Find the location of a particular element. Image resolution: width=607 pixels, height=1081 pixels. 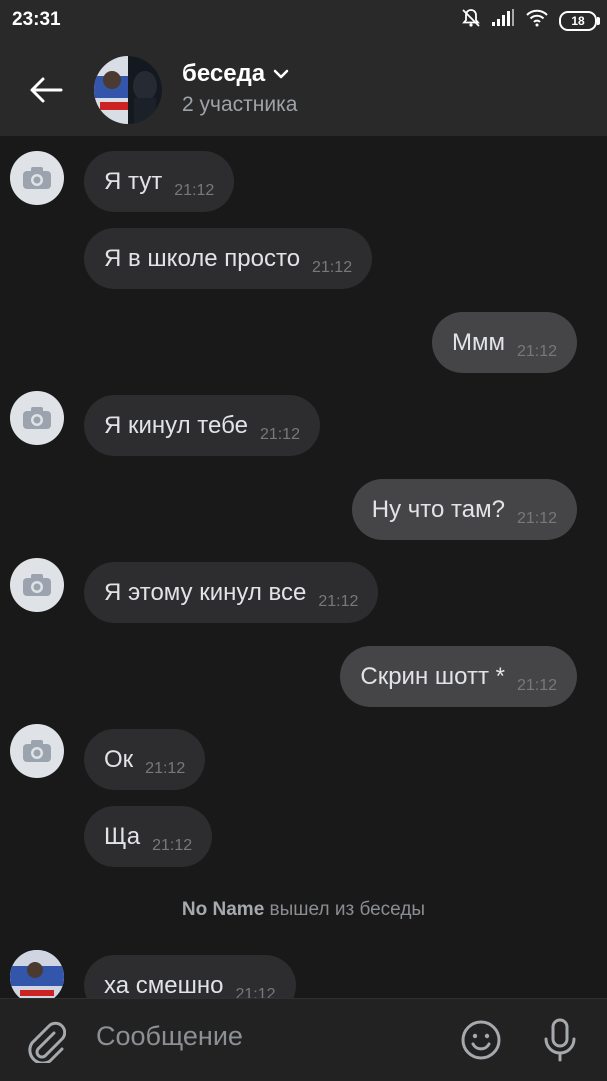

message-bubble-incoming: ха смешно 21:12 is located at coordinates (190, 976).